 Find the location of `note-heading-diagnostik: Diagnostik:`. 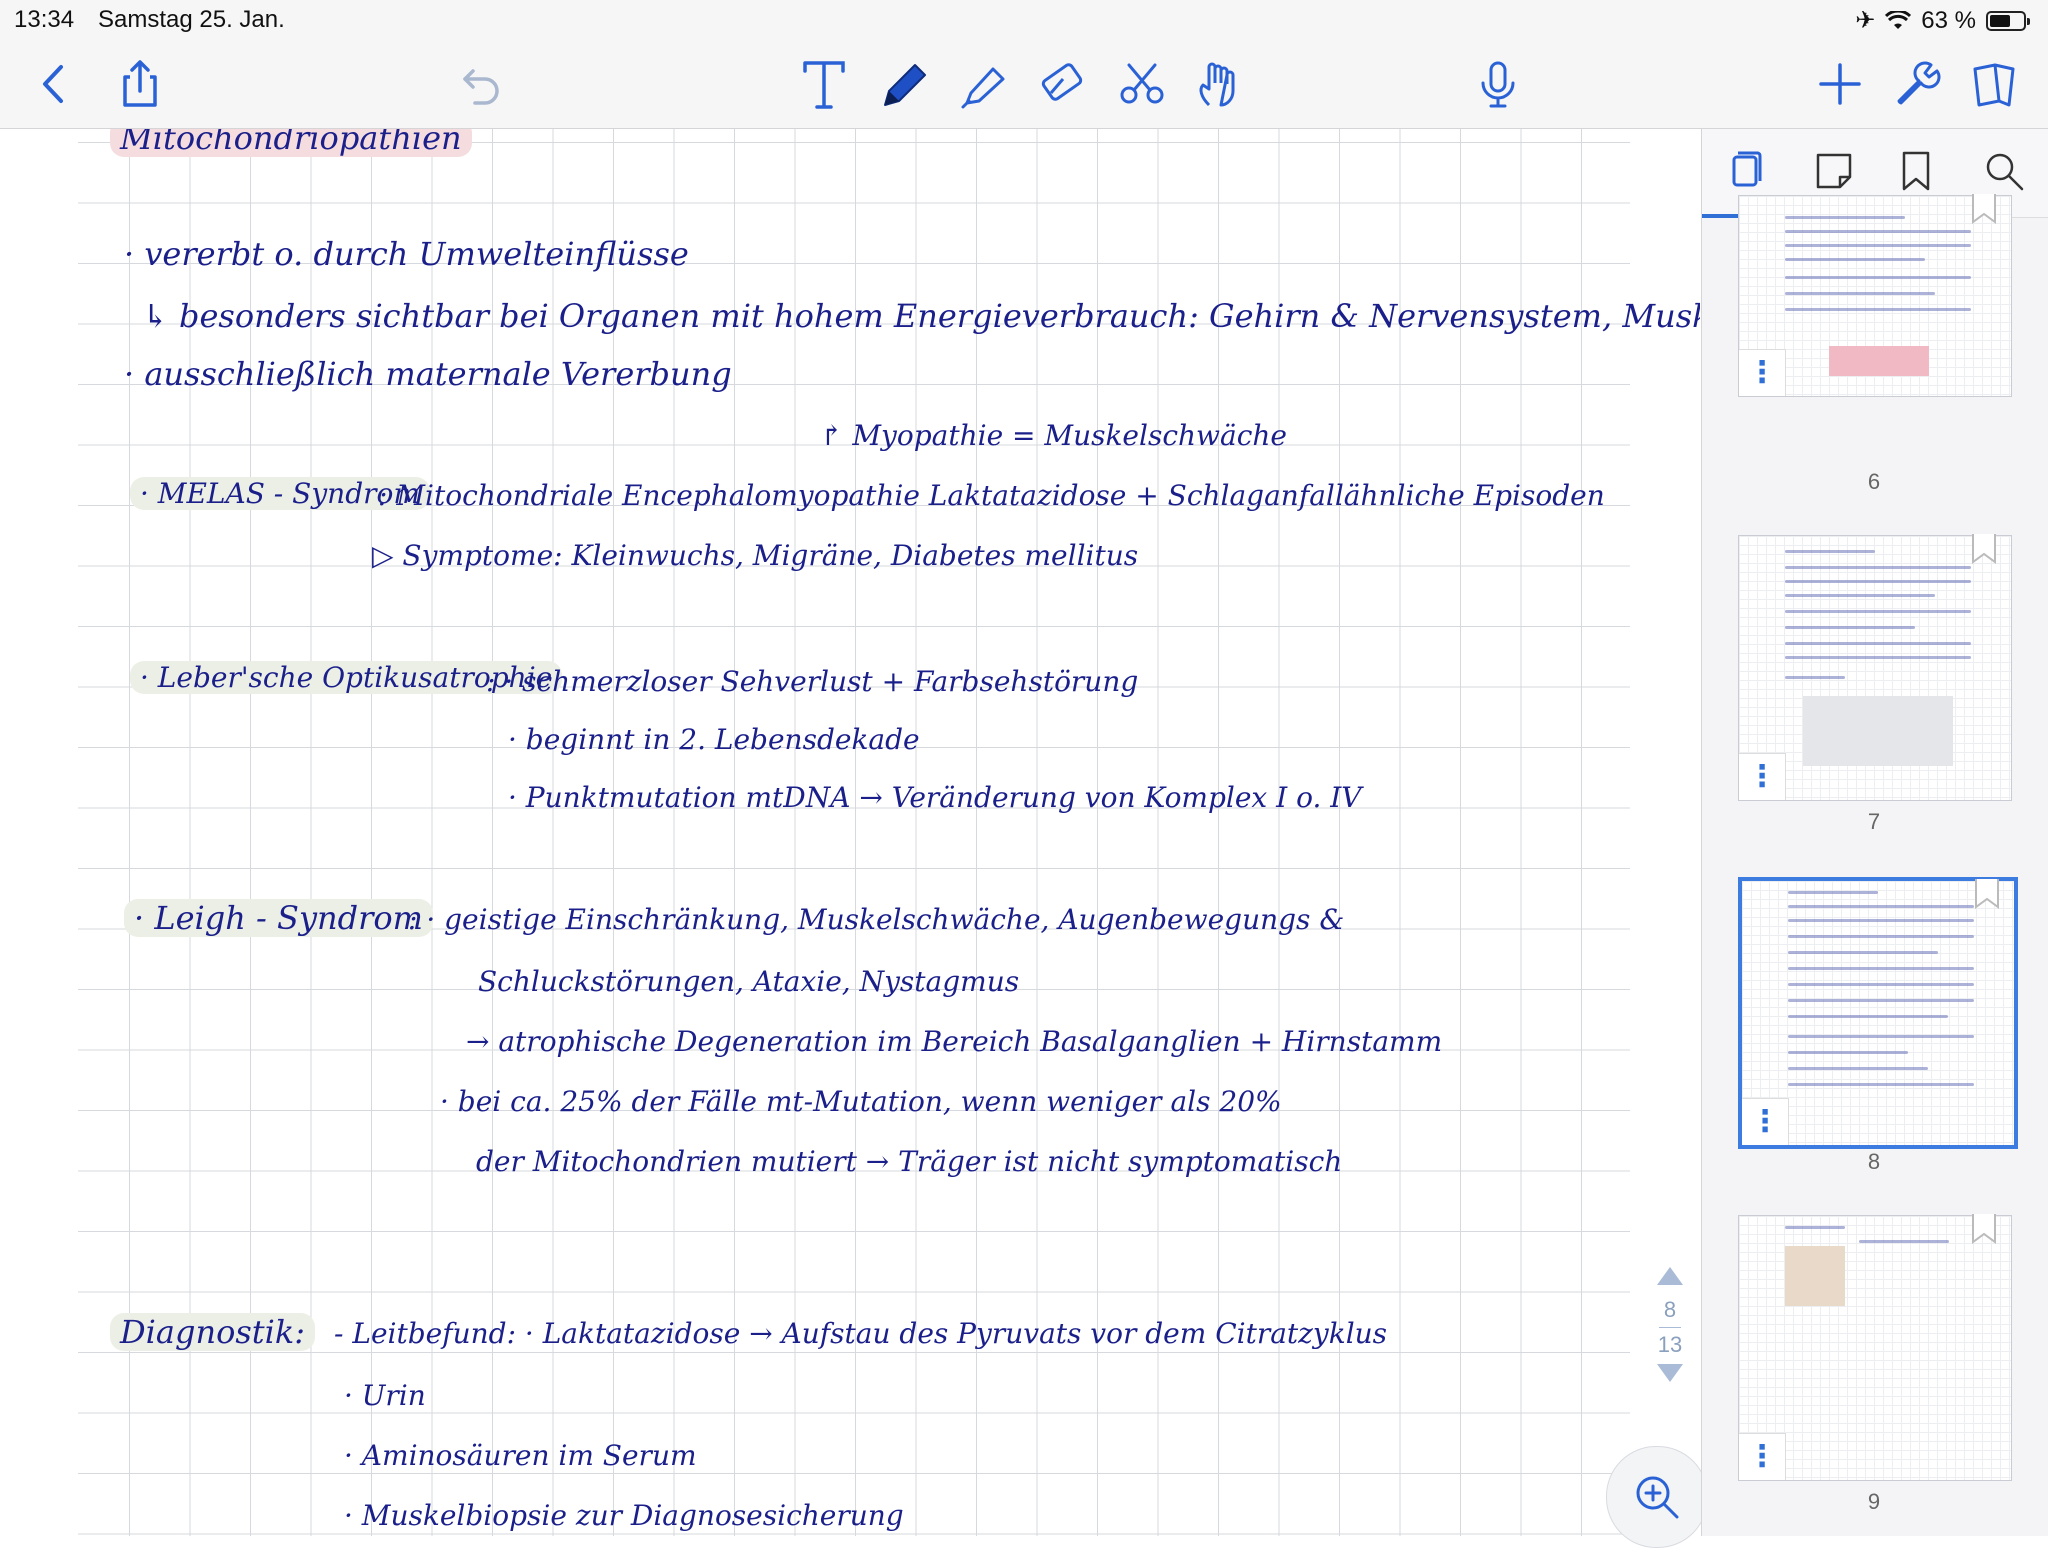

note-heading-diagnostik: Diagnostik: is located at coordinates (213, 1332).